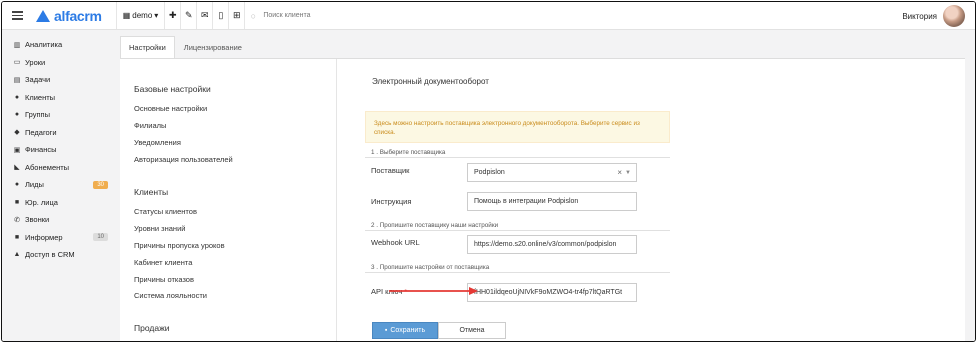 This screenshot has height=345, width=979. I want to click on tag-icon: ◣, so click(17, 168).